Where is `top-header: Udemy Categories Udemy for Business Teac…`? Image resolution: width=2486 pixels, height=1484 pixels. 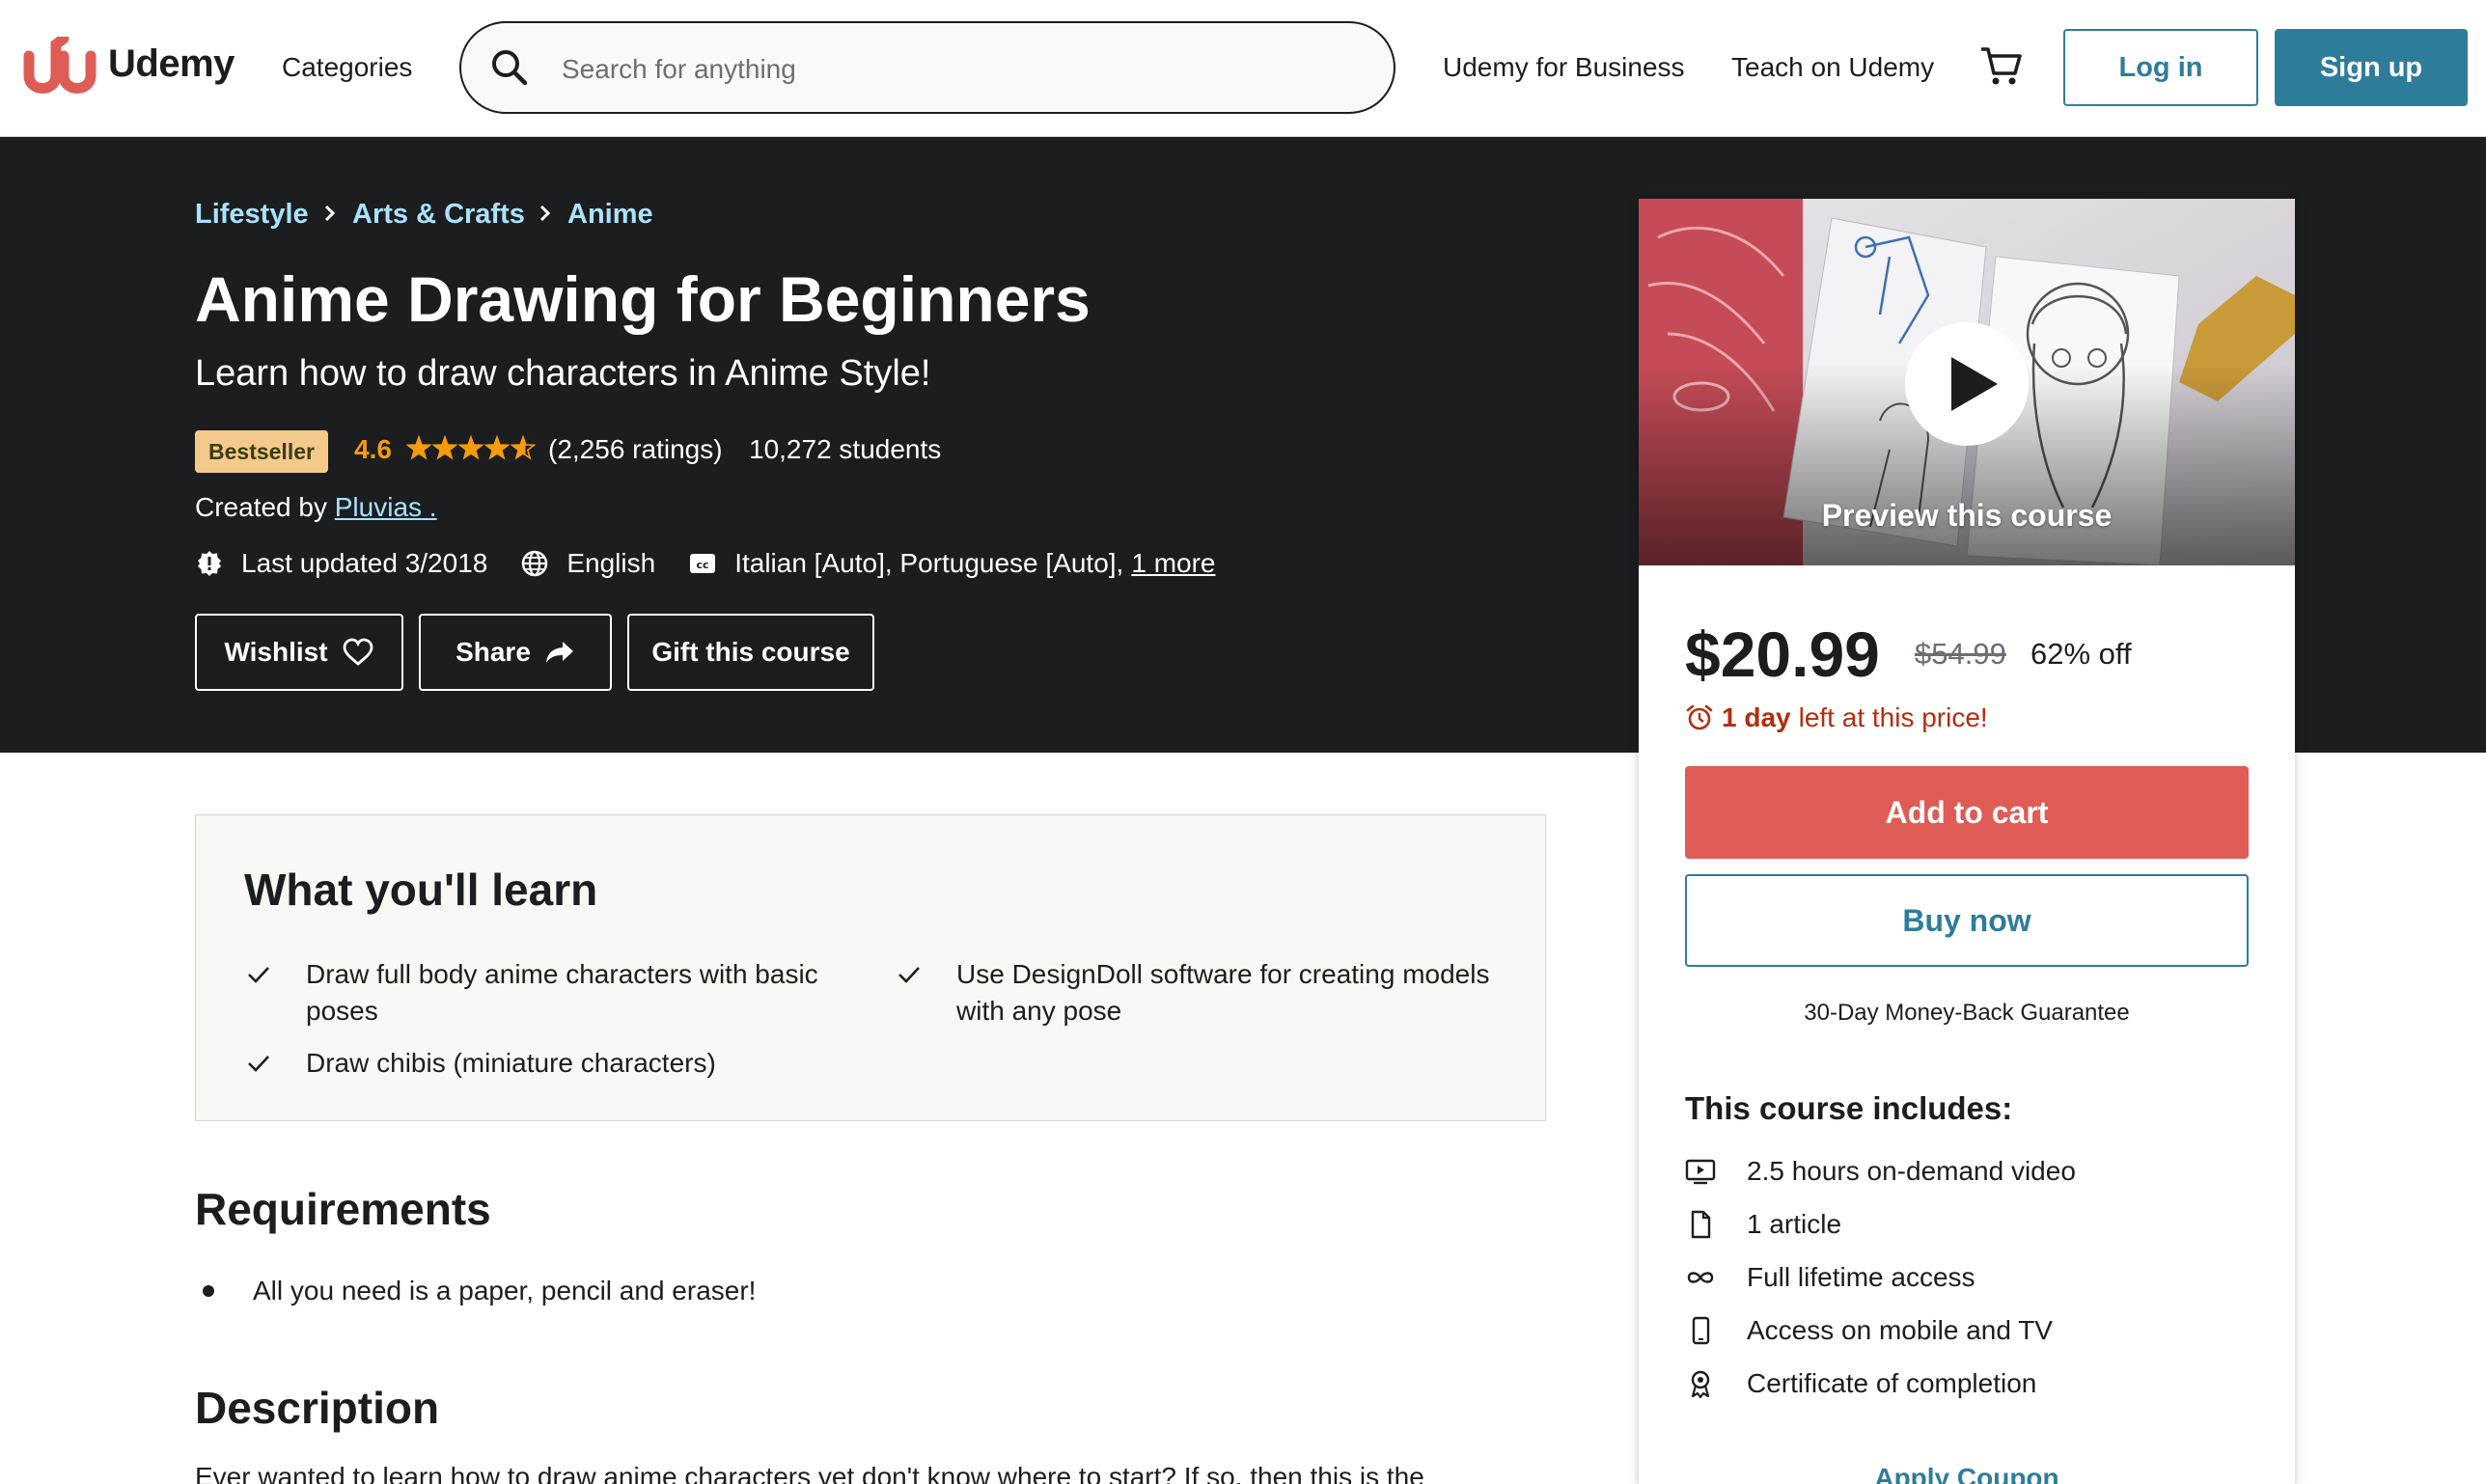 top-header: Udemy Categories Udemy for Business Teac… is located at coordinates (1243, 68).